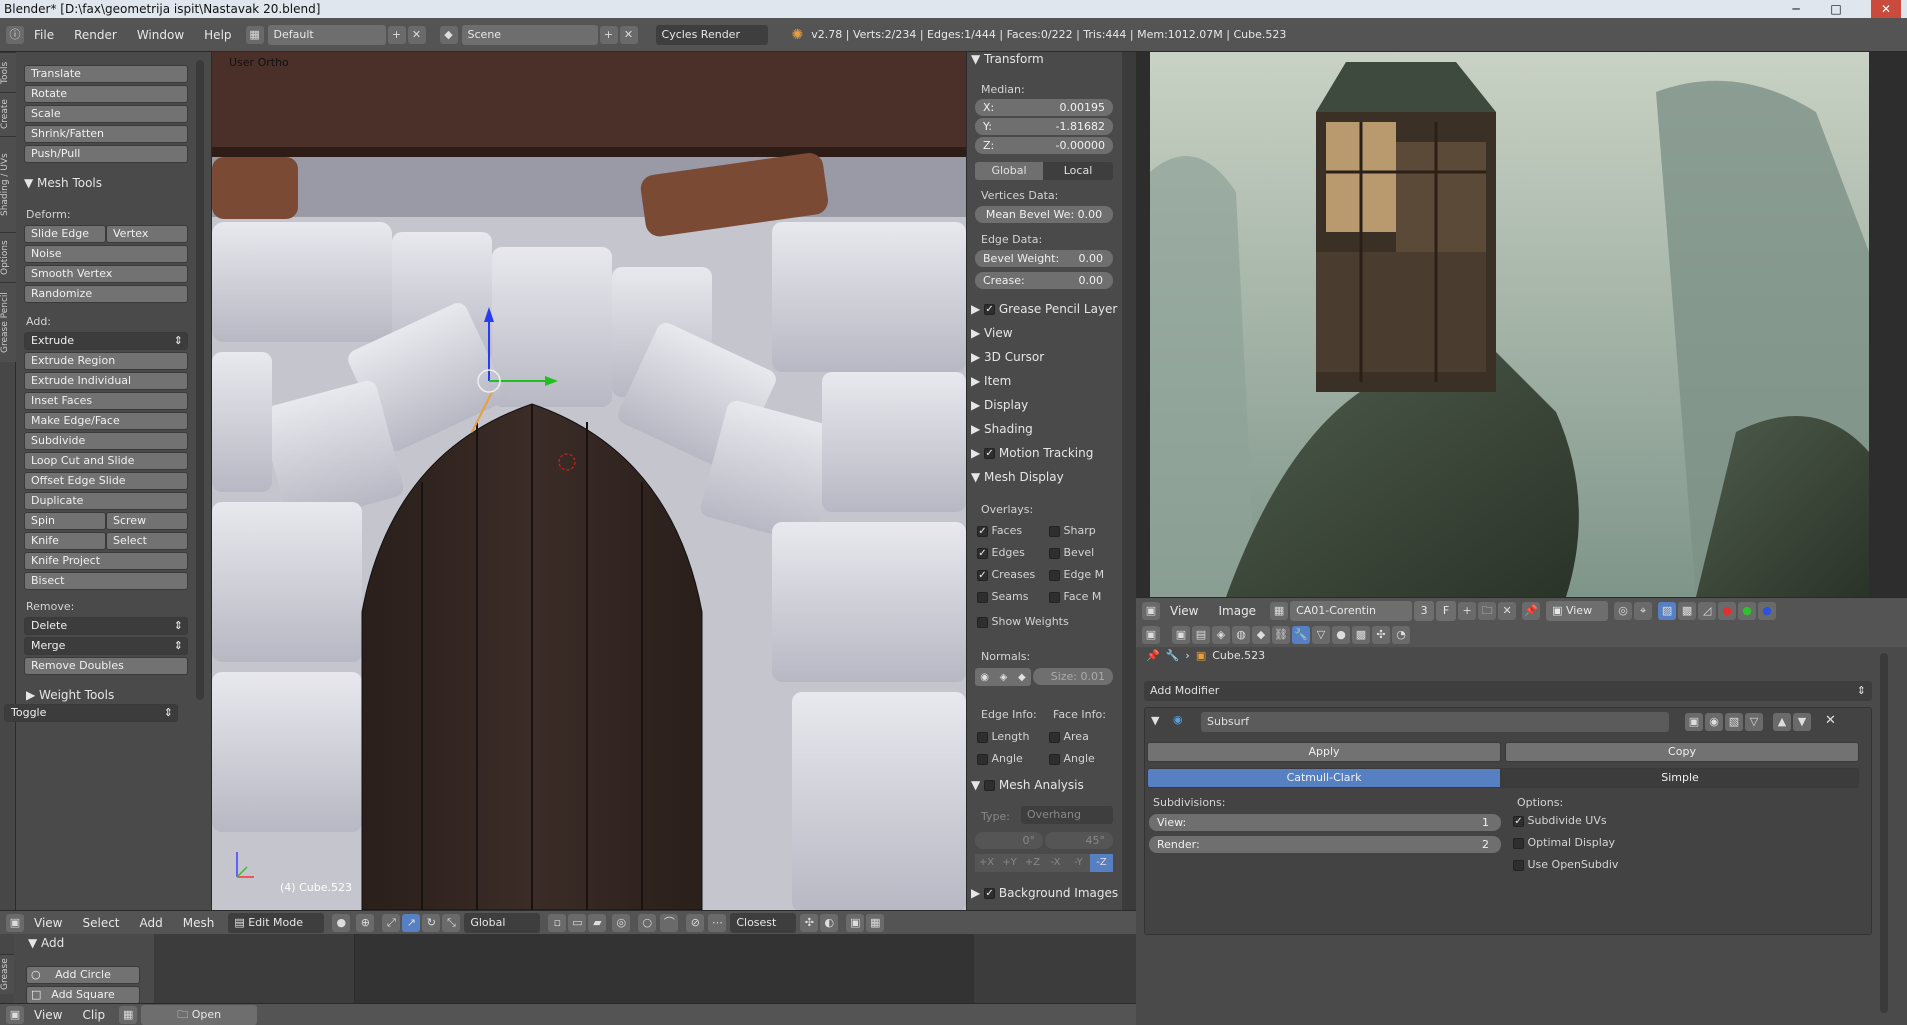 This screenshot has height=1025, width=1907. I want to click on grease-pencil-layer-header: ▶ ✓ Grease Pencil Layer, so click(1044, 309).